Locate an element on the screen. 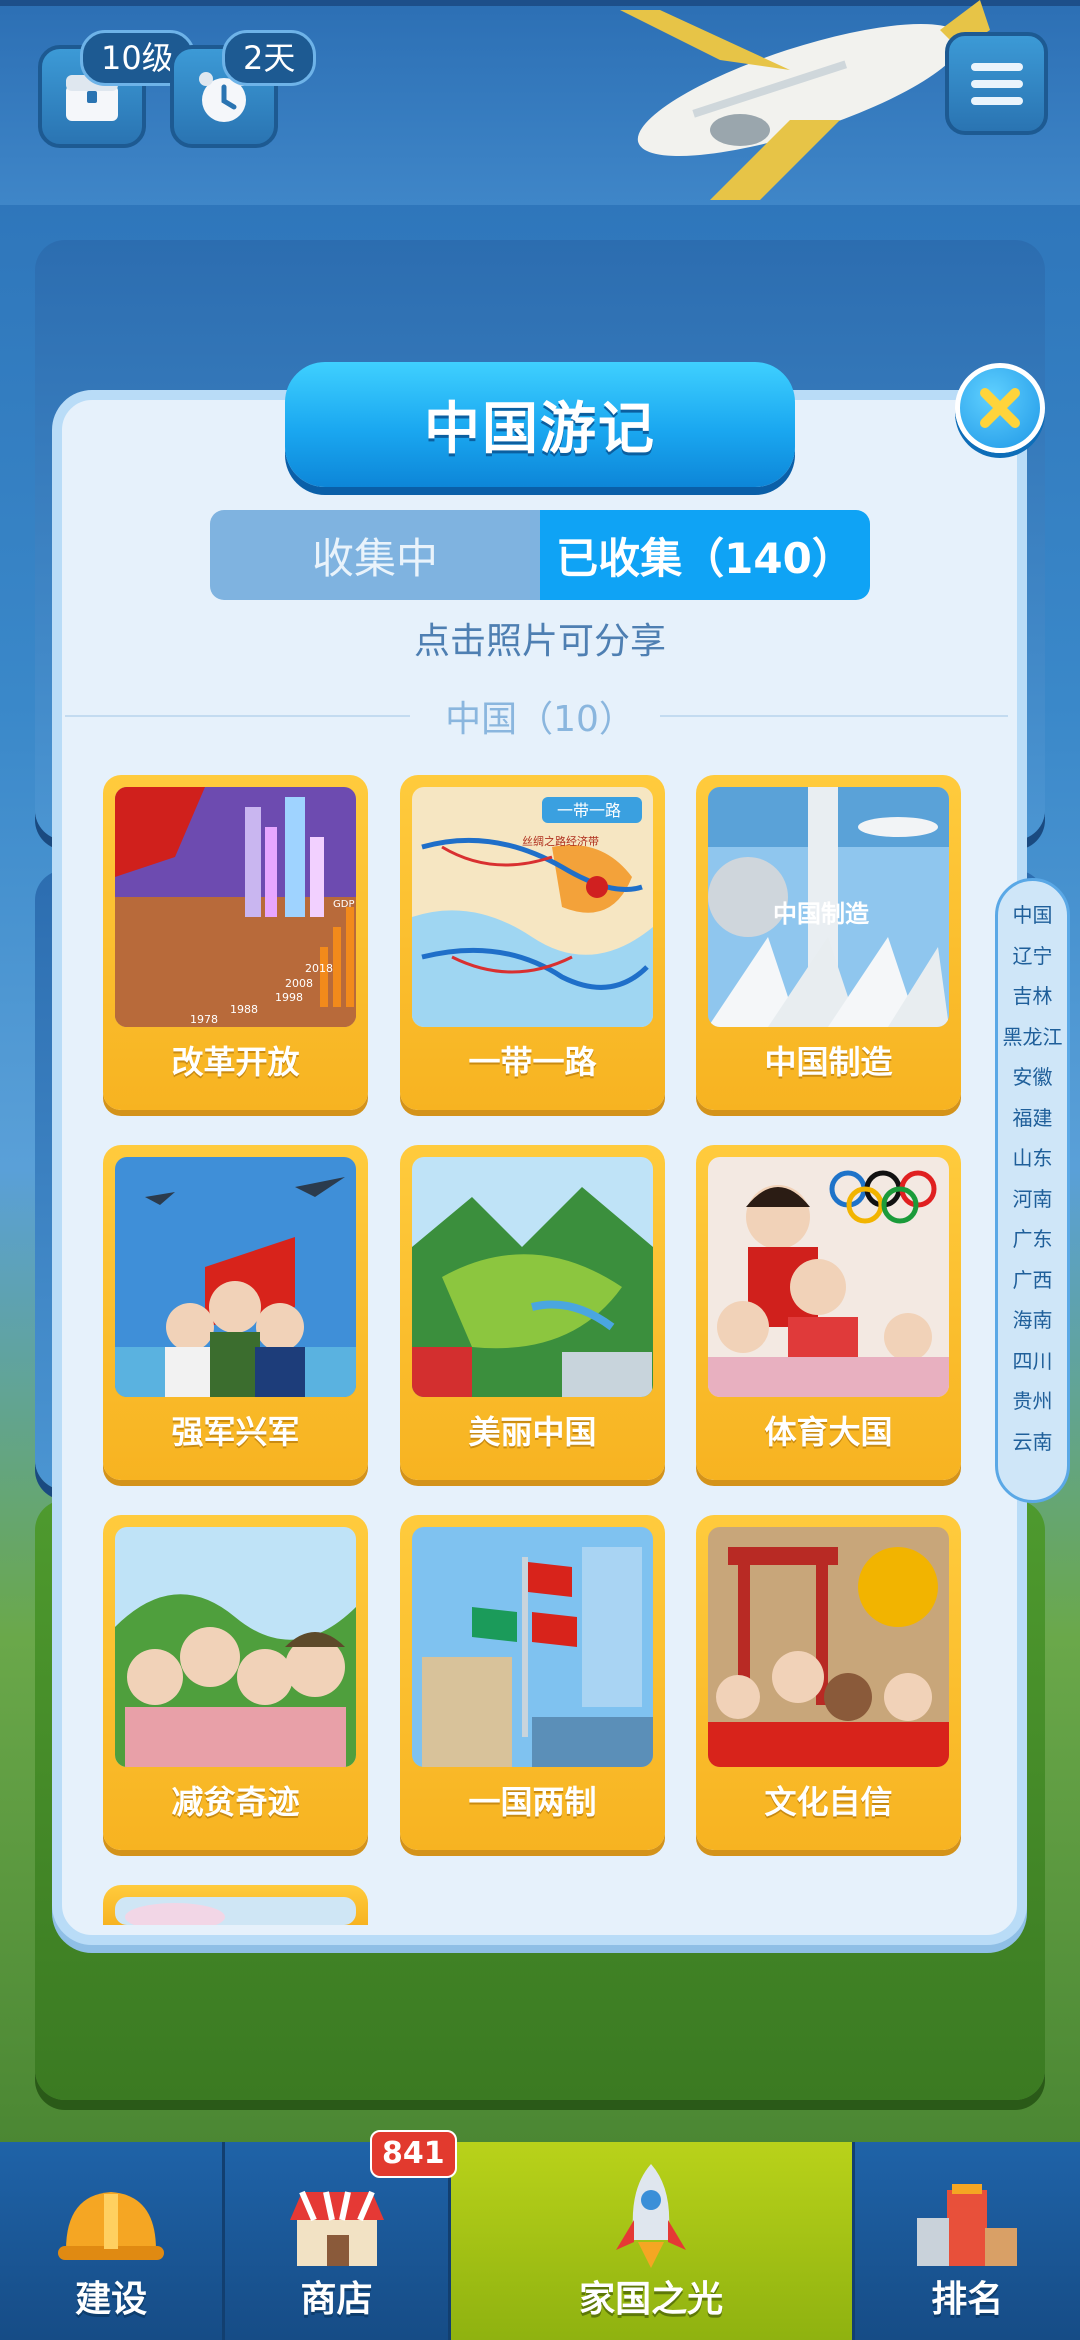  card-label: 强军兴军 is located at coordinates (235, 1432).